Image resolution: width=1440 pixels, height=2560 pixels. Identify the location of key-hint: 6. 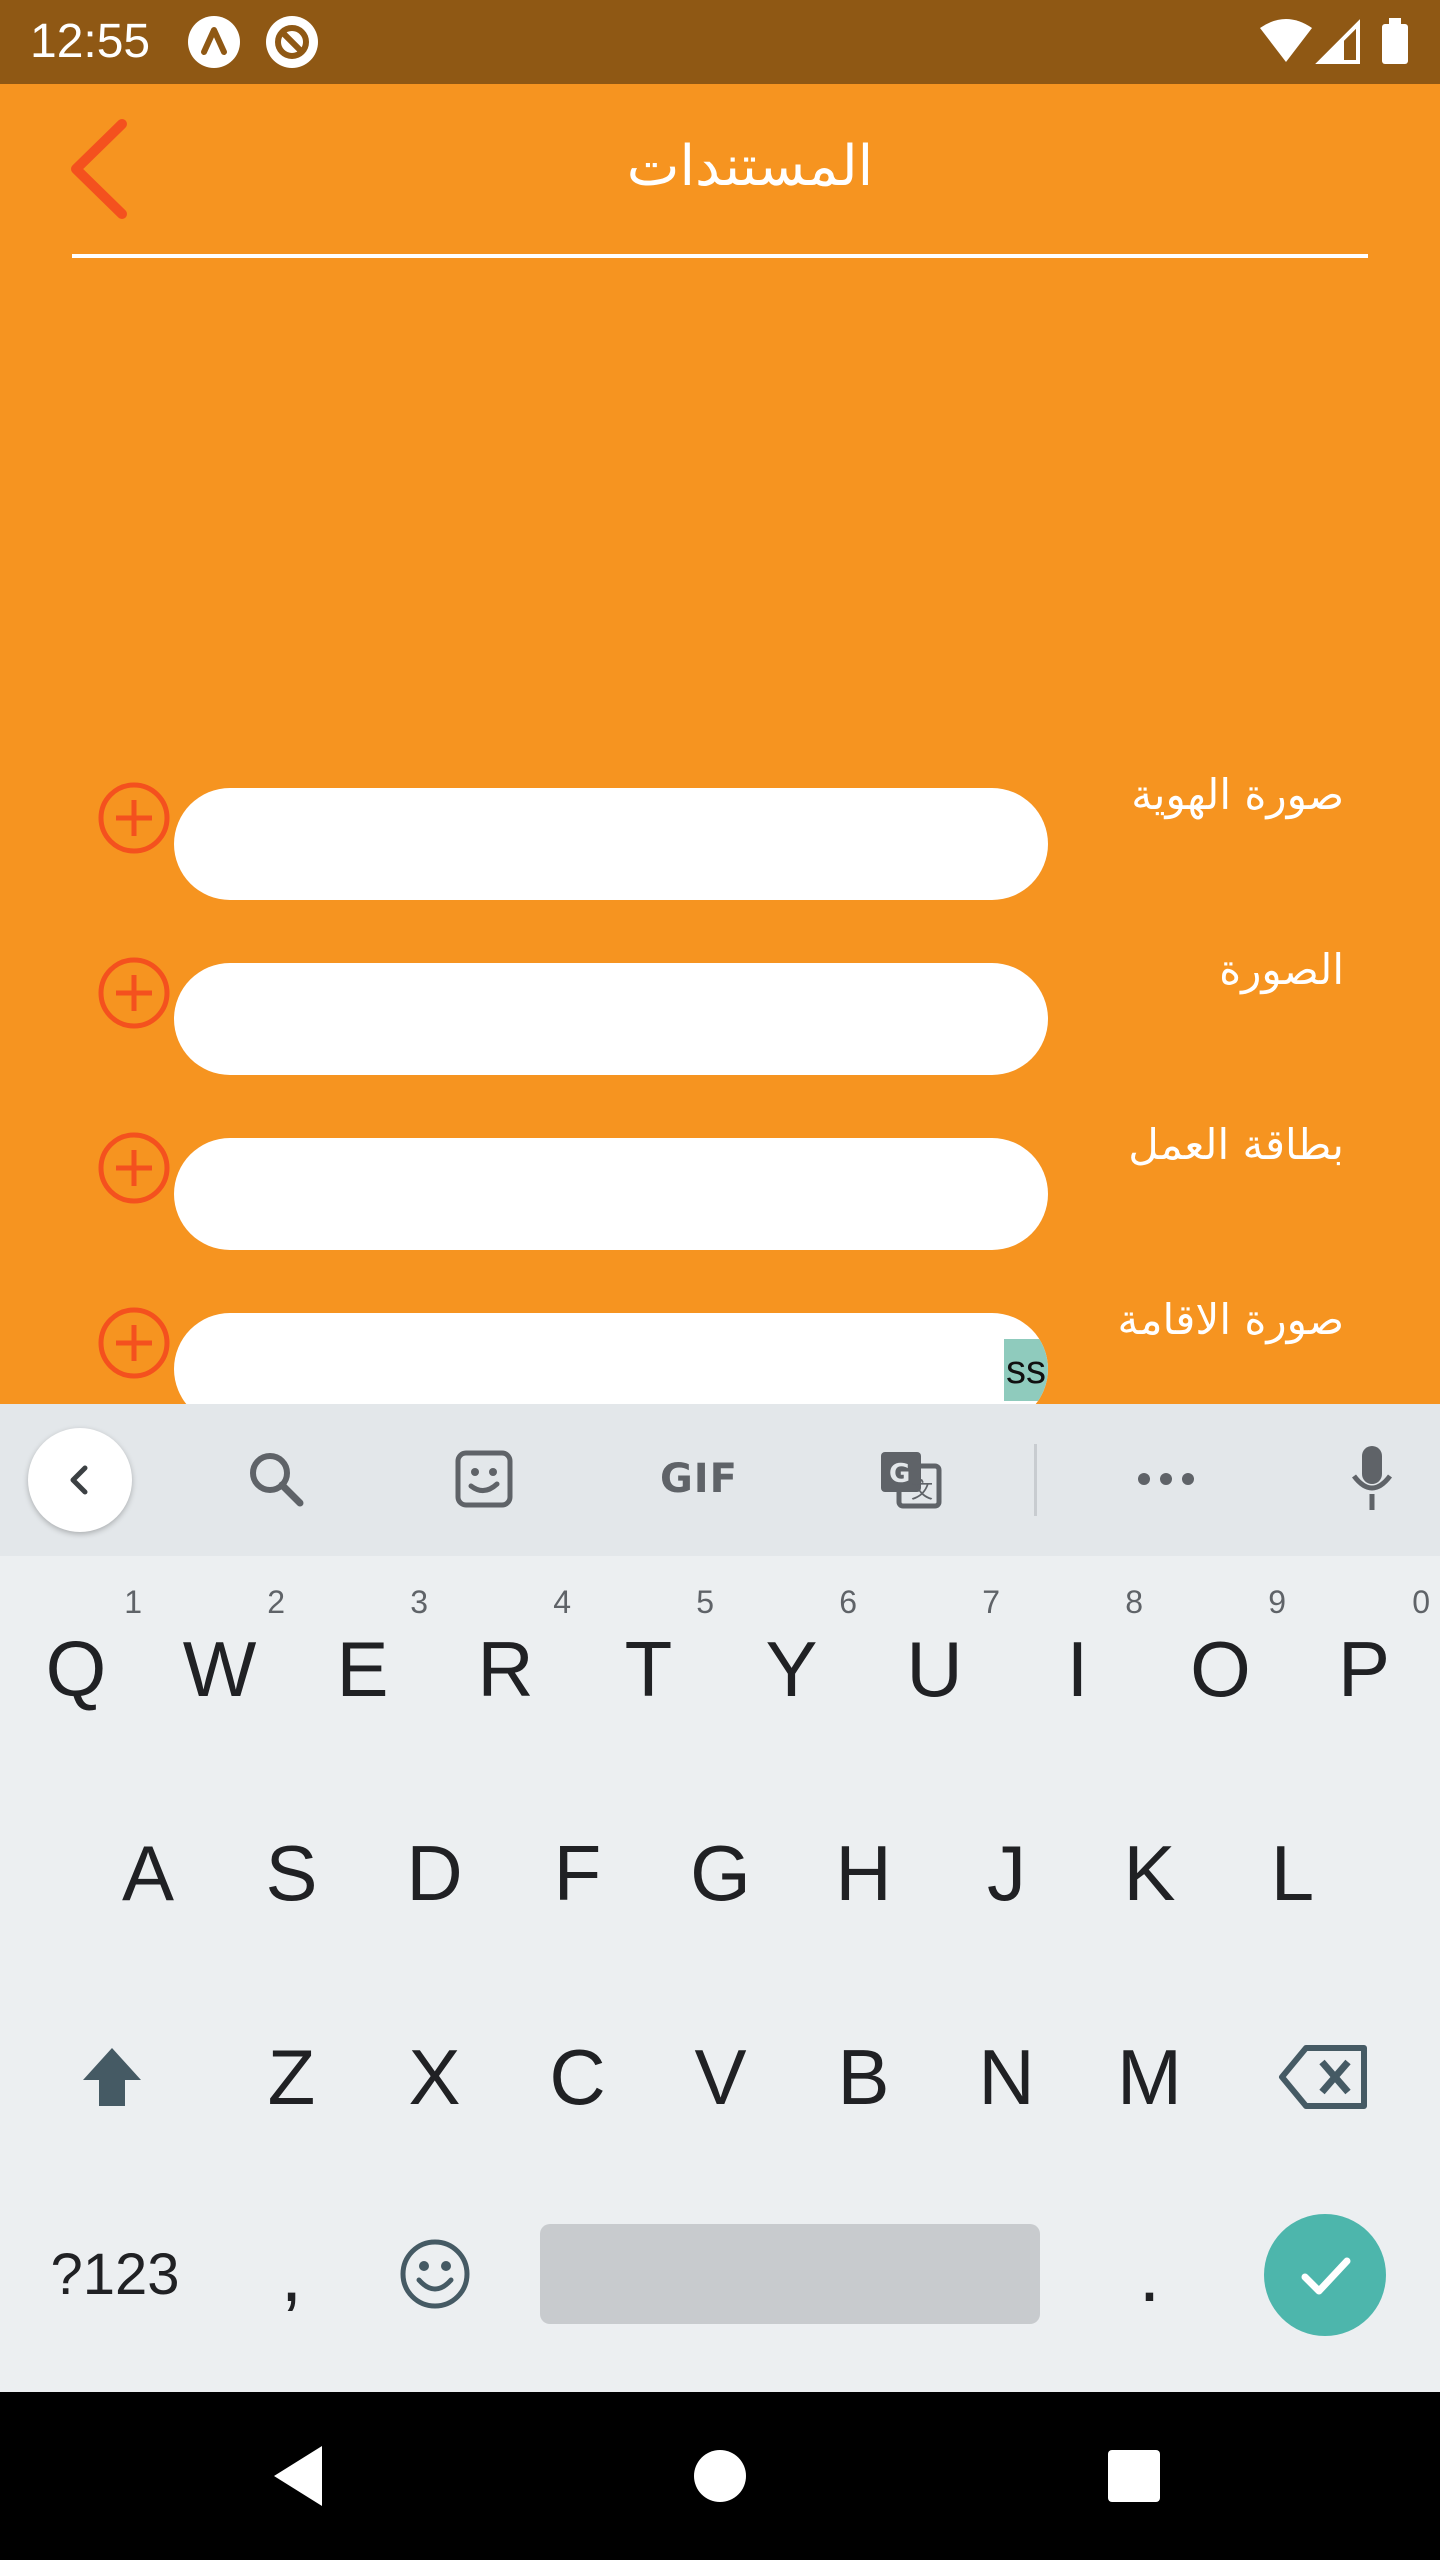
(848, 1602).